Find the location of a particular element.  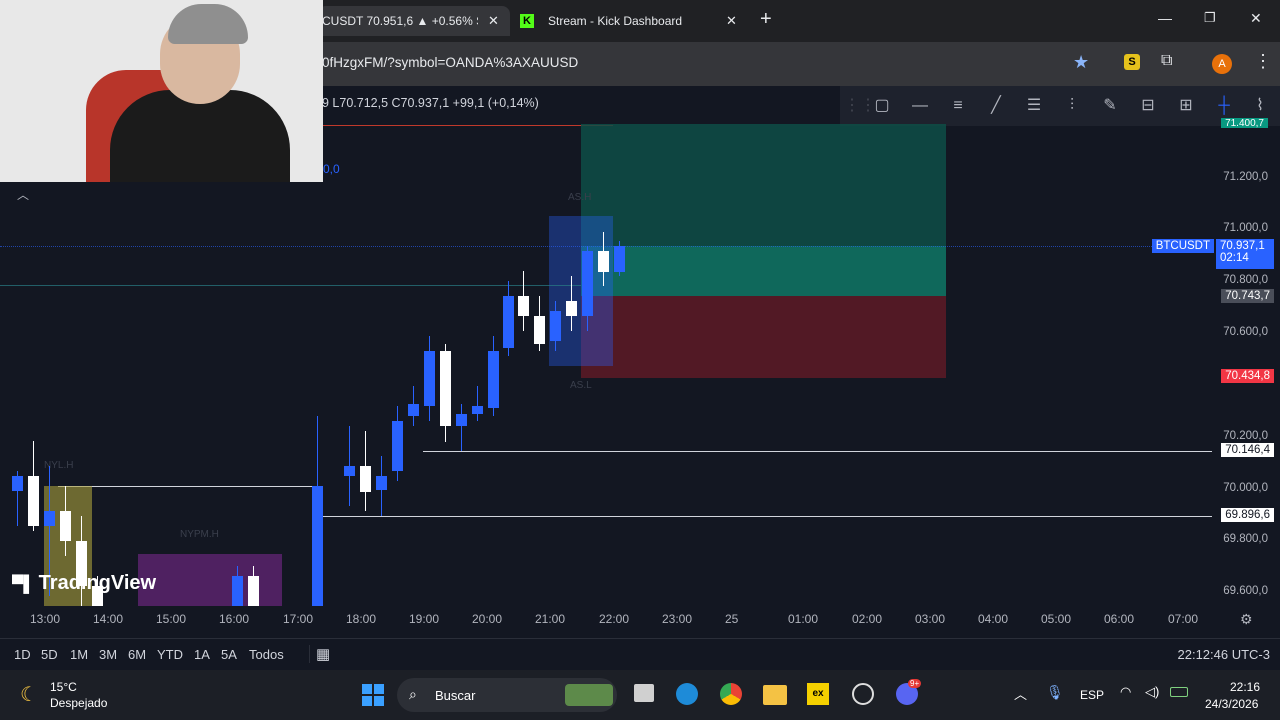

windows-start-icon is located at coordinates (373, 695).